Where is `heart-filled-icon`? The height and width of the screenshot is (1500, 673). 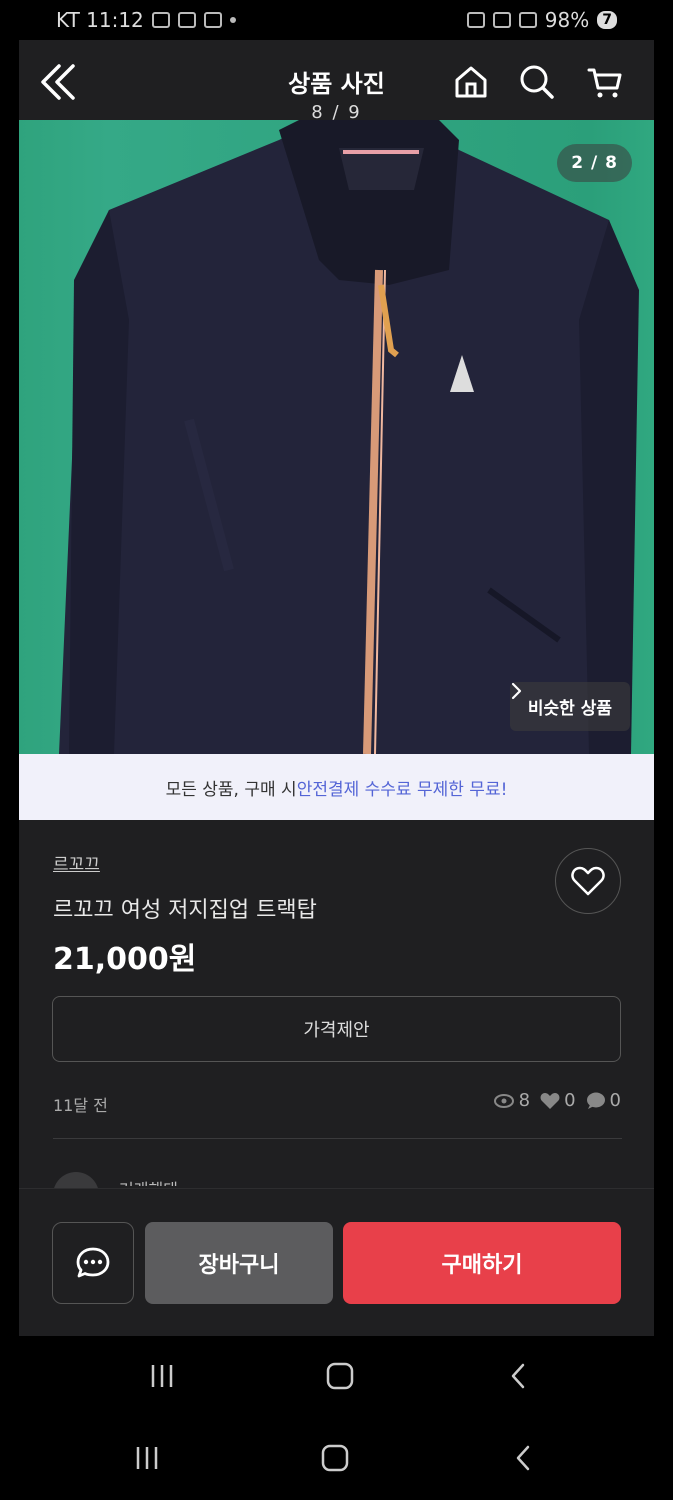 heart-filled-icon is located at coordinates (550, 1100).